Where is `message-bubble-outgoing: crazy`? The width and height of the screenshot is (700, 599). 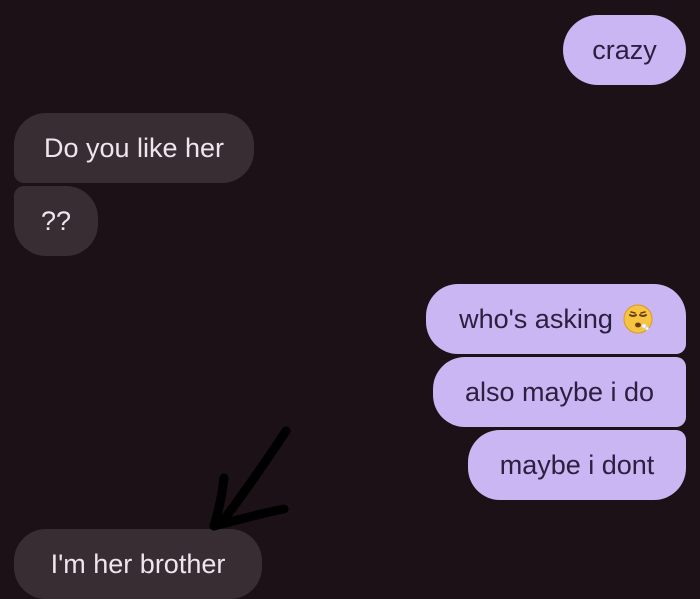 message-bubble-outgoing: crazy is located at coordinates (624, 50).